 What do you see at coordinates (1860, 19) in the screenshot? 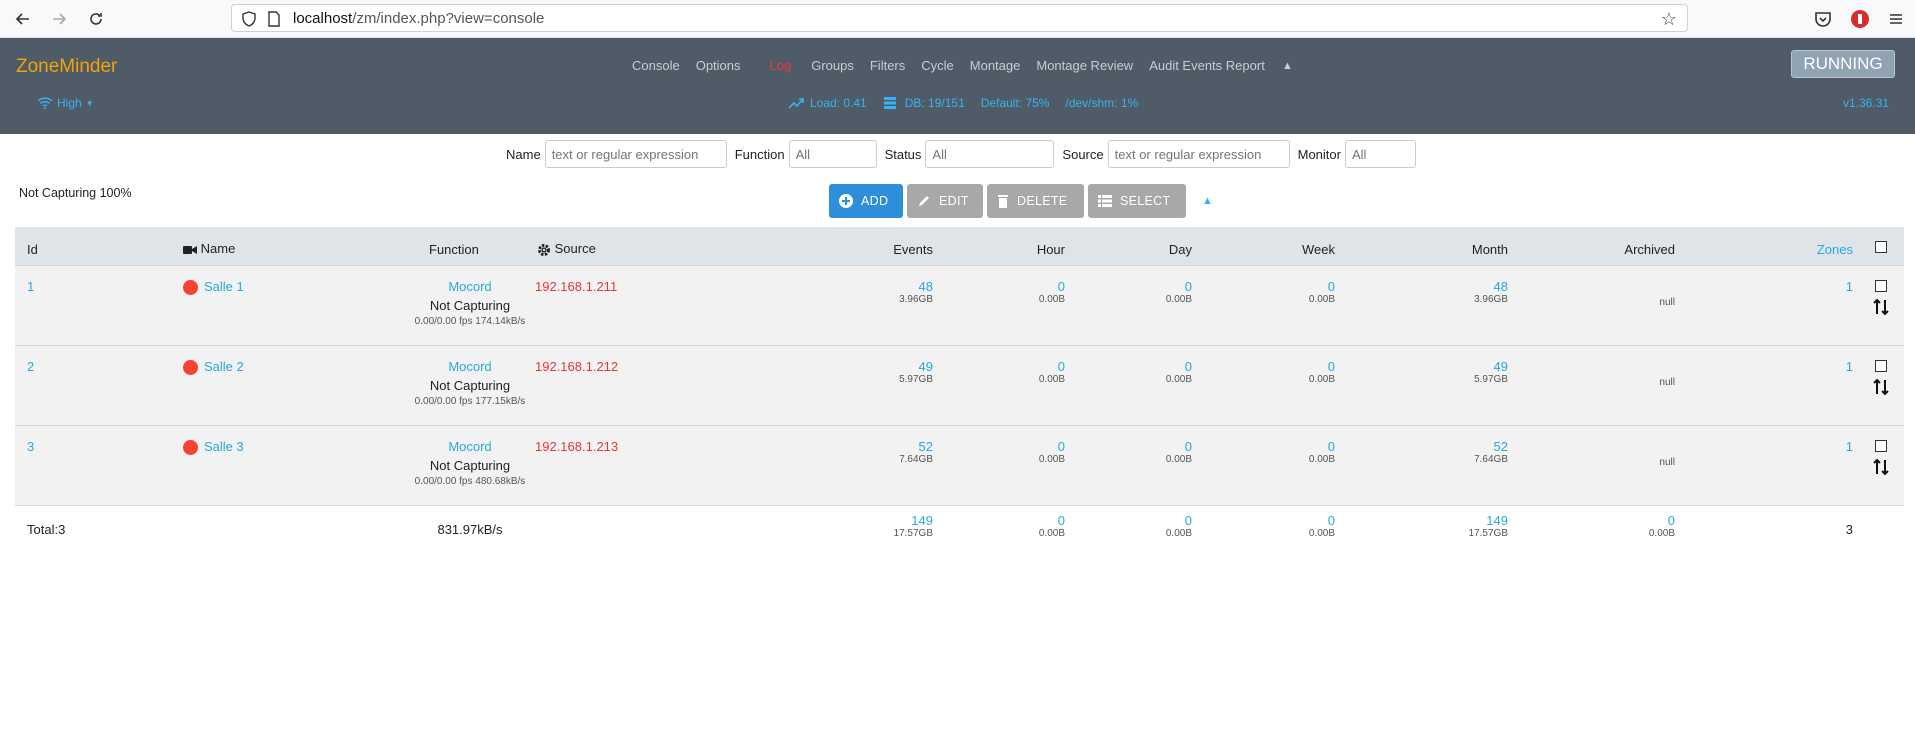
I see `extension-icon` at bounding box center [1860, 19].